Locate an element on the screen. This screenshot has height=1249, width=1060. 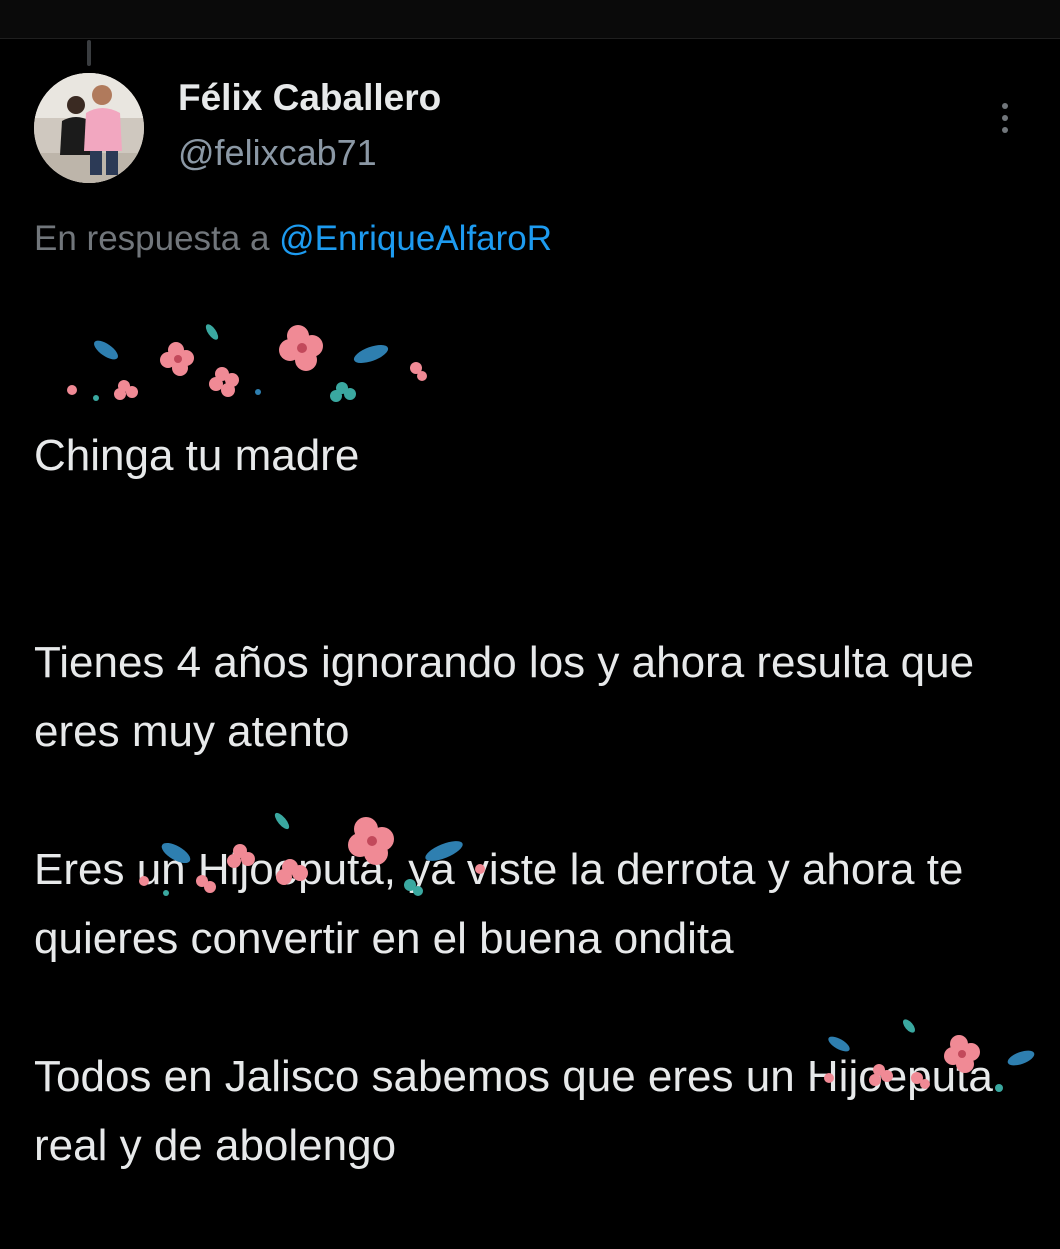
avatar is located at coordinates (89, 128).